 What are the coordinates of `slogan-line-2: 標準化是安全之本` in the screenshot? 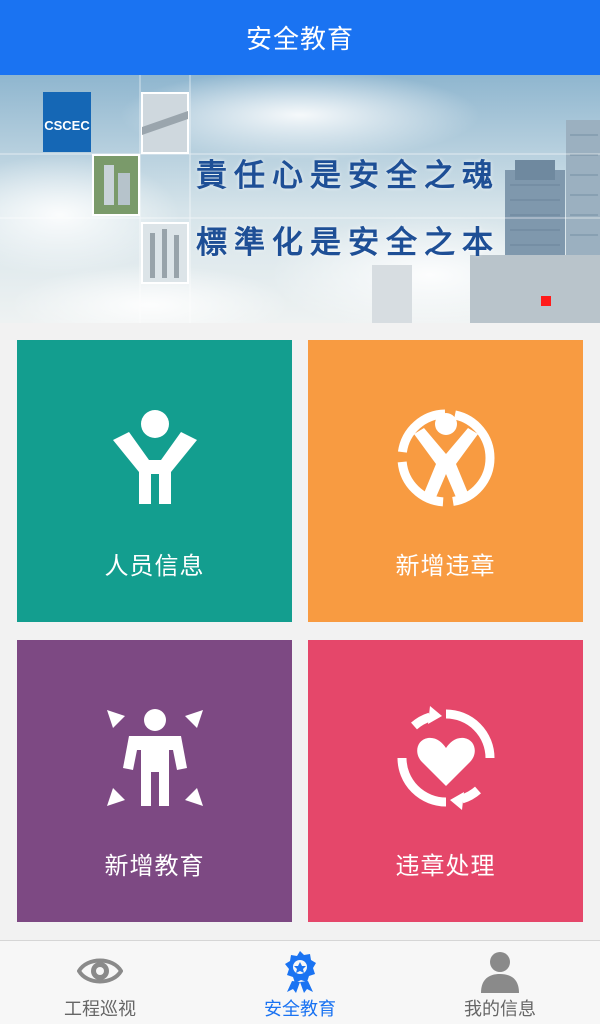 It's located at (348, 243).